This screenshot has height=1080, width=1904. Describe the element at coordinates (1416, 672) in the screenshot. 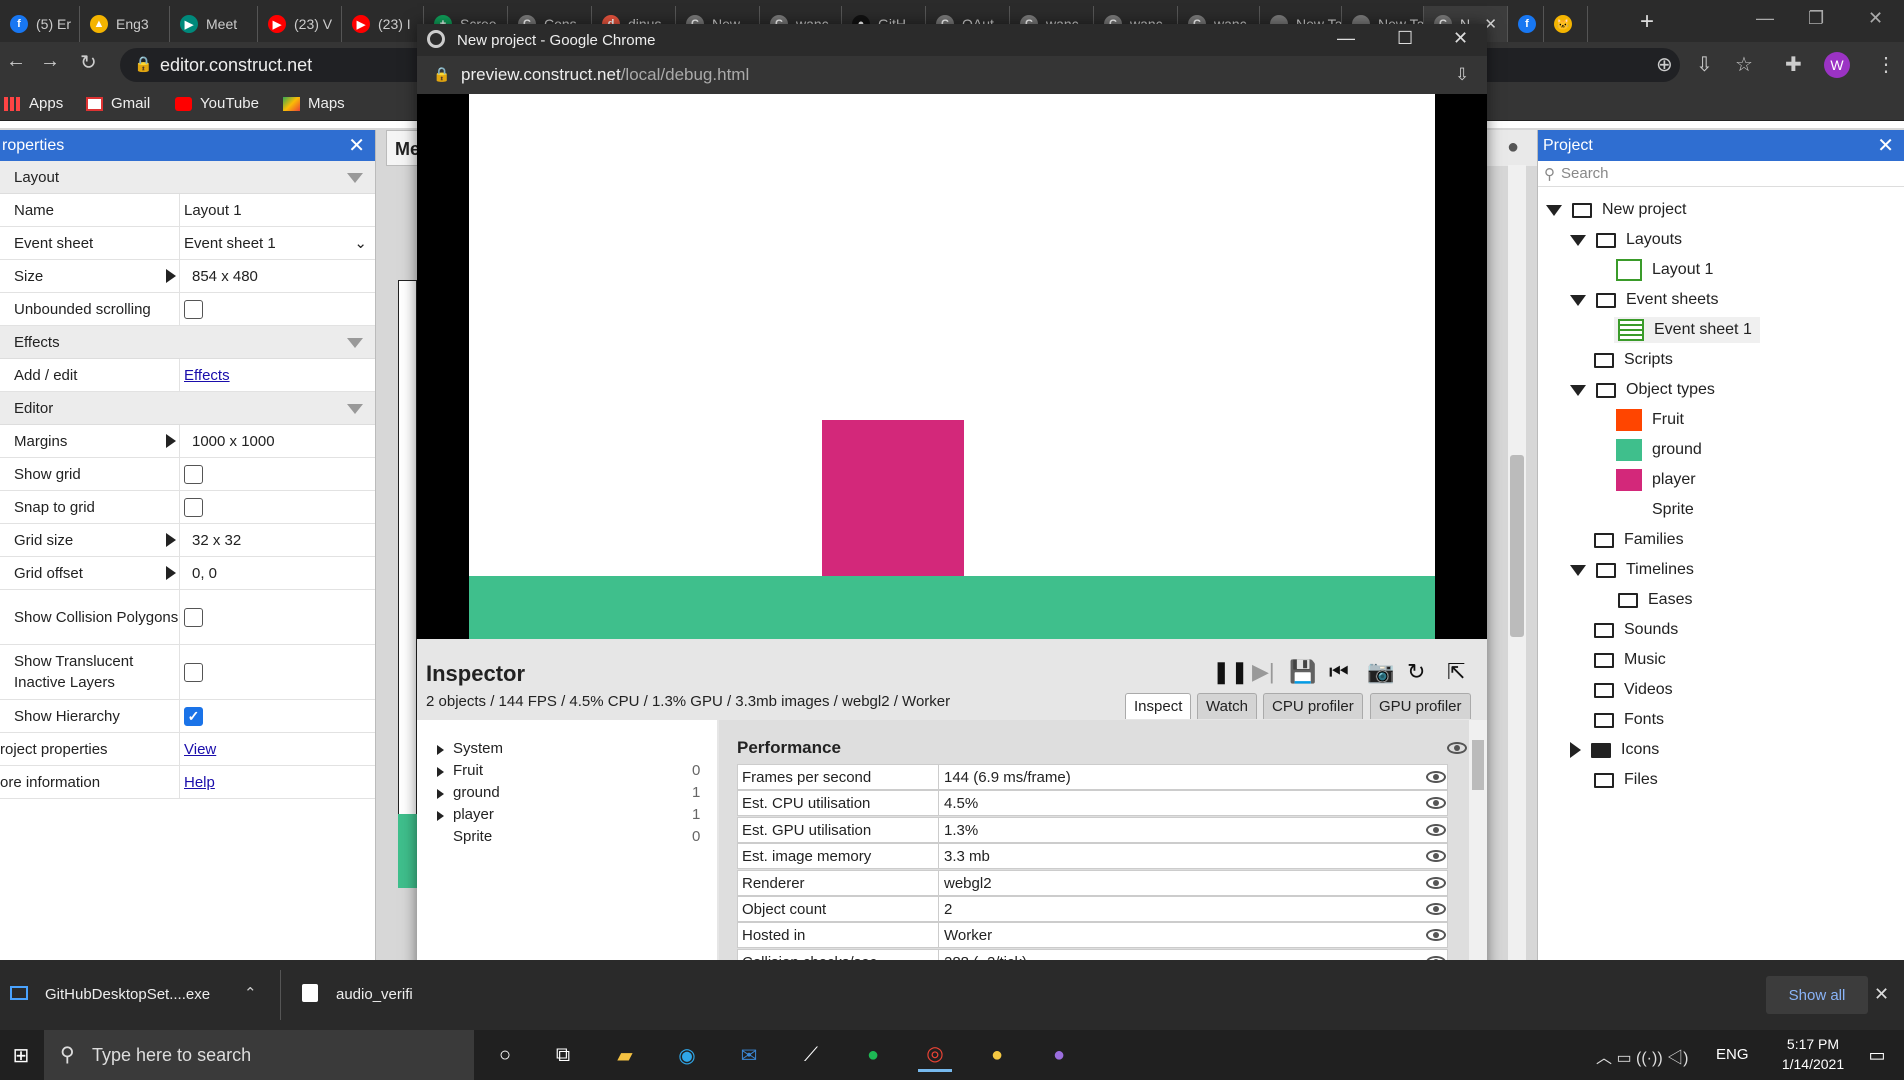

I see `reload-icon: ↻` at that location.